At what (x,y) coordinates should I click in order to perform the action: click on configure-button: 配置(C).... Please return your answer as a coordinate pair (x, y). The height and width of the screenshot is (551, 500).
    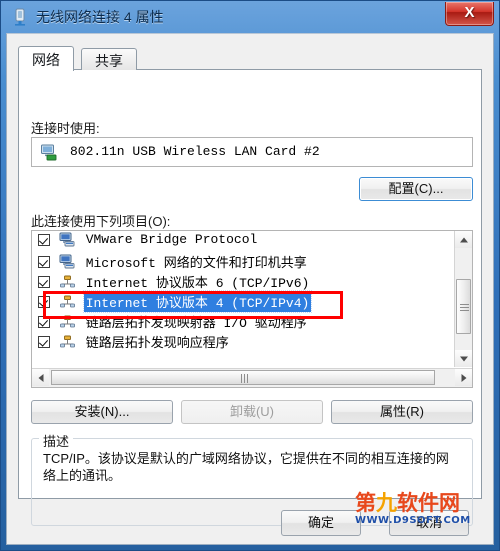
    Looking at the image, I should click on (416, 189).